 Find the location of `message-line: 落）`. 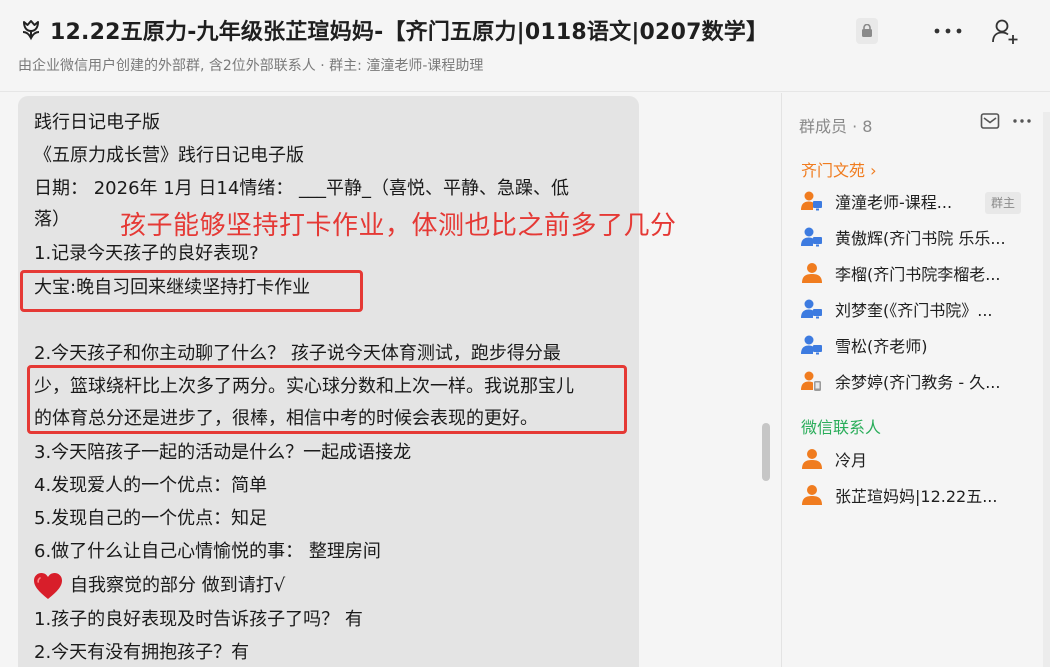

message-line: 落） is located at coordinates (52, 219).